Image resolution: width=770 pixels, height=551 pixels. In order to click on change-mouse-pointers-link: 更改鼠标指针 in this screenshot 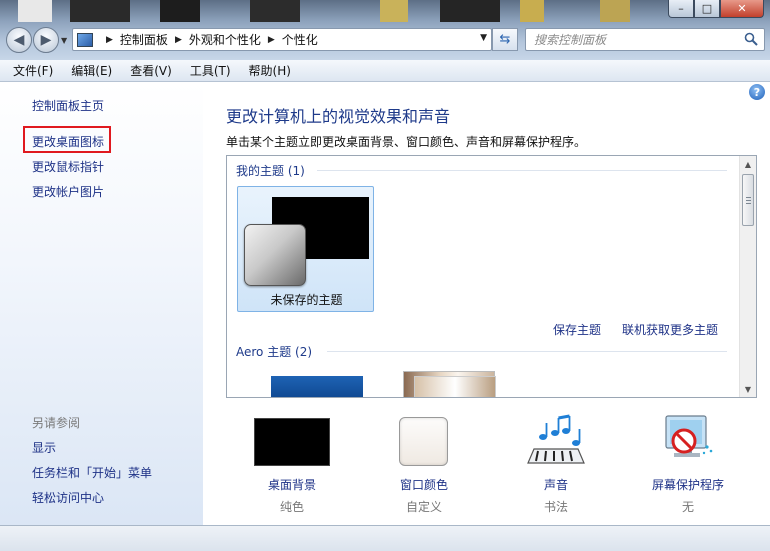, I will do `click(68, 166)`.